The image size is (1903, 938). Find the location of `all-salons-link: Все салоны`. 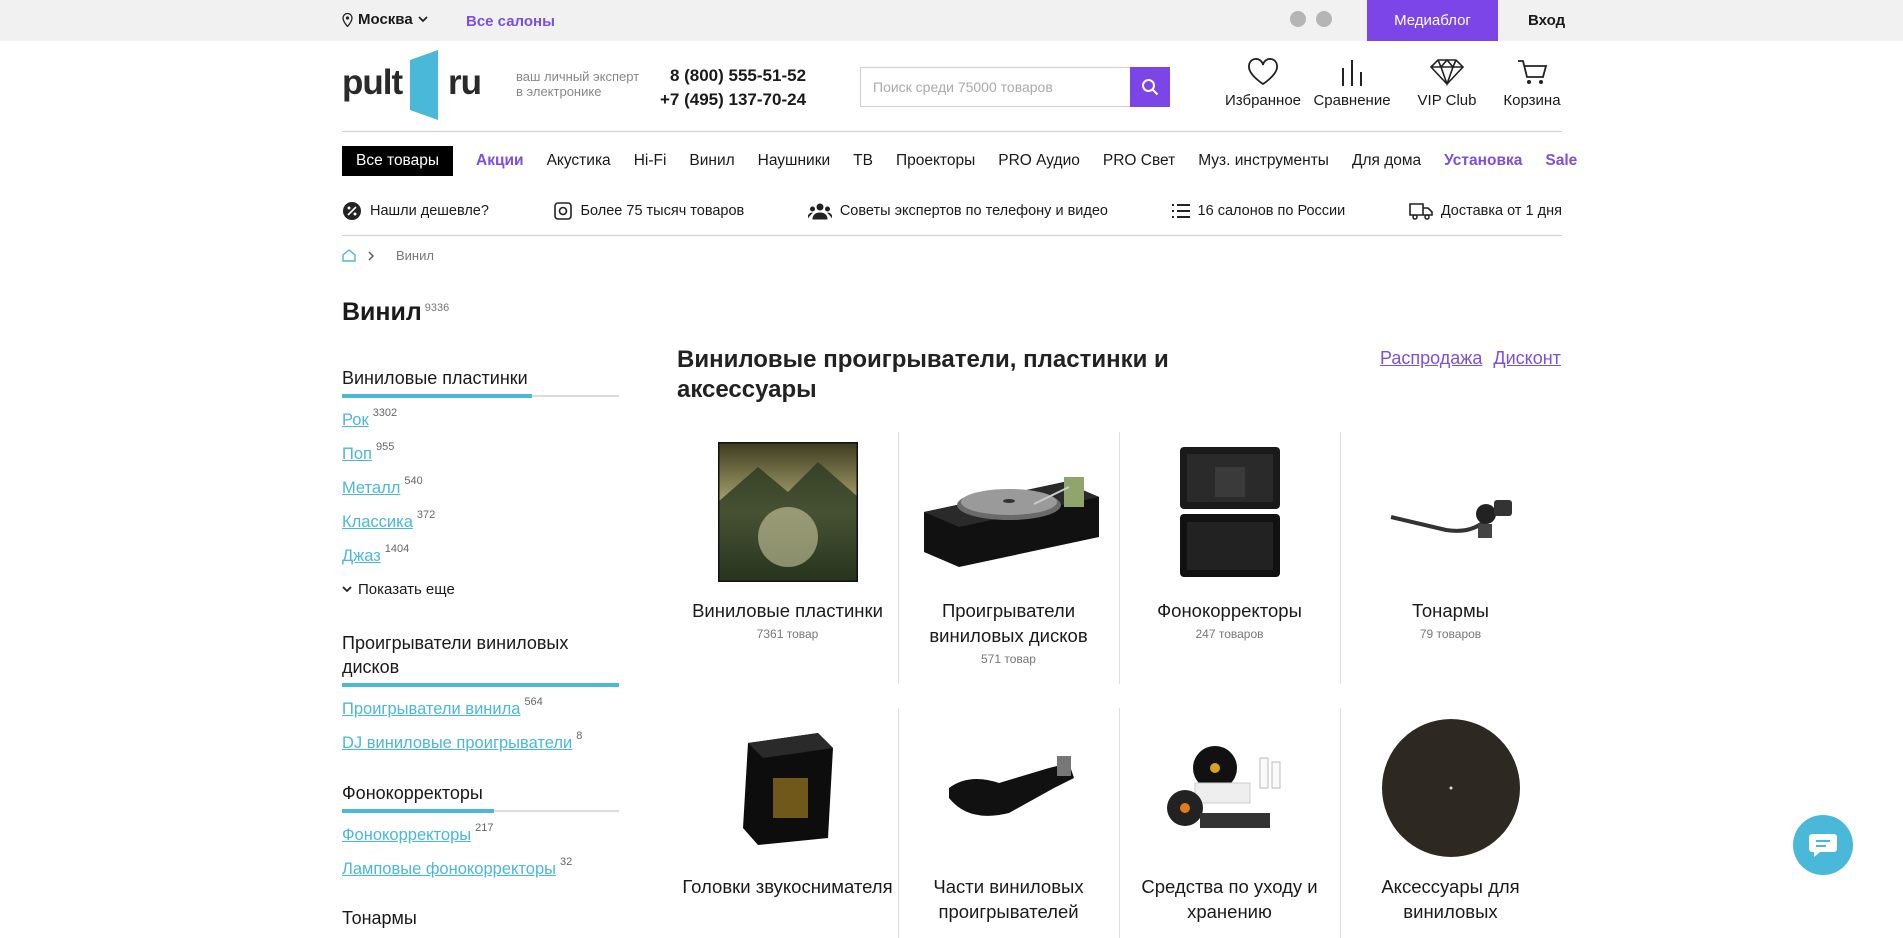

all-salons-link: Все салоны is located at coordinates (510, 21).